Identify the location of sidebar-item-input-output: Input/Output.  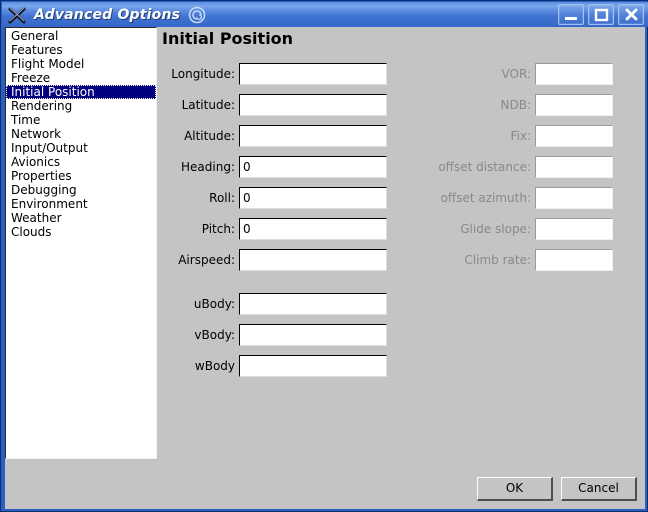
(81, 148).